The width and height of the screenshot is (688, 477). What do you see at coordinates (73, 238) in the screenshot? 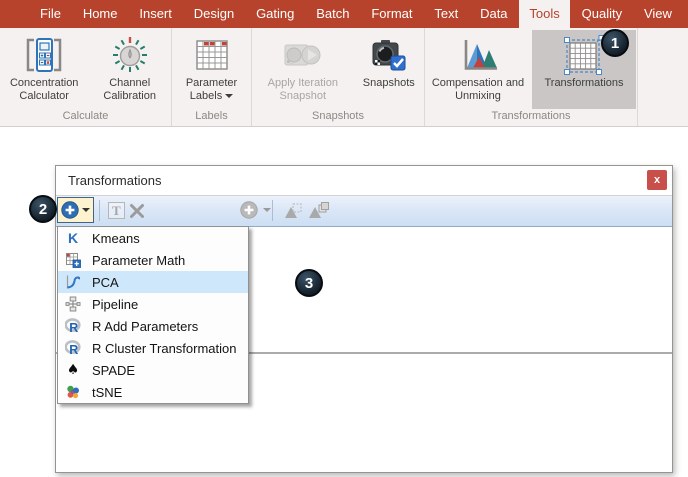
I see `kmeans-icon: K` at bounding box center [73, 238].